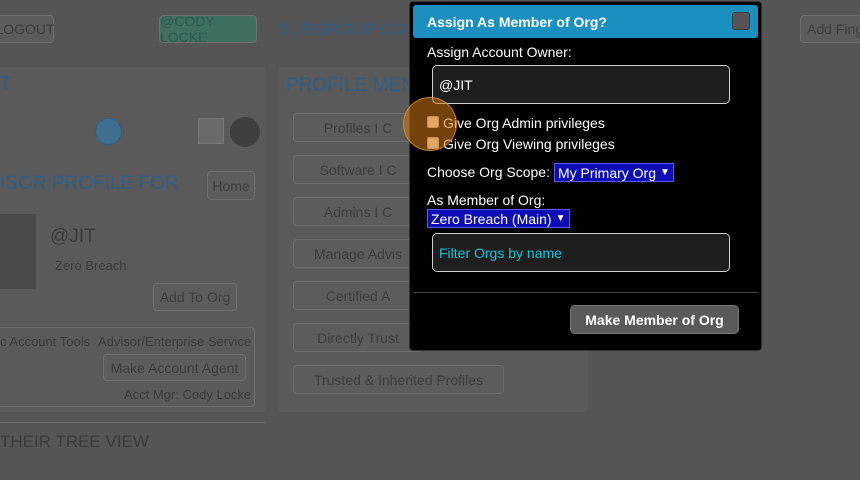  What do you see at coordinates (585, 292) in the screenshot?
I see `modal-divider` at bounding box center [585, 292].